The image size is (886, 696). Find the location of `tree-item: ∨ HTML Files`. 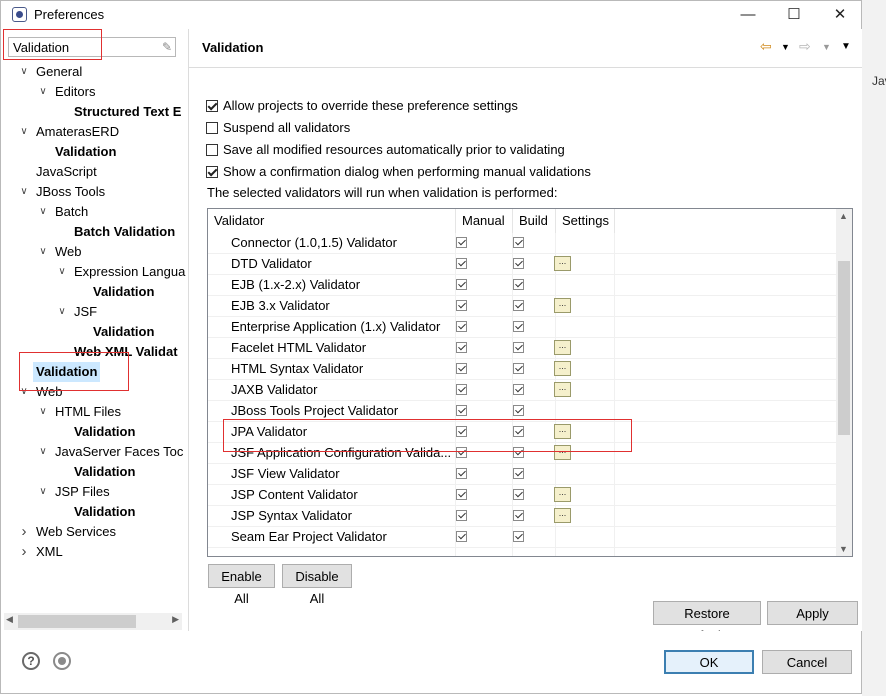

tree-item: ∨ HTML Files is located at coordinates (94, 412).